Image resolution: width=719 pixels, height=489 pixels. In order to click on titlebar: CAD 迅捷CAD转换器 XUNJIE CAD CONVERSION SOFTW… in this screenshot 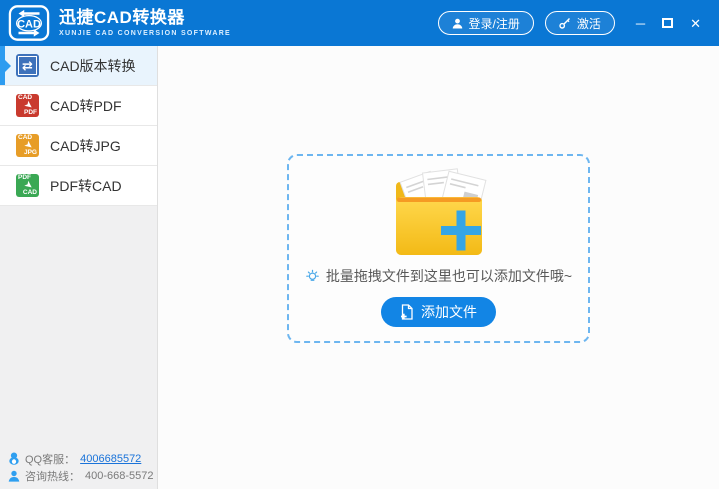, I will do `click(359, 23)`.